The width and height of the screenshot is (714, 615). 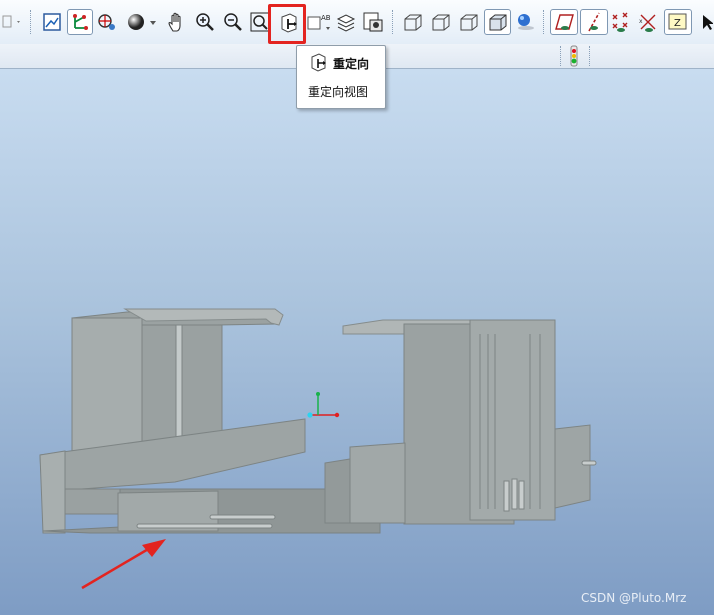 What do you see at coordinates (441, 22) in the screenshot?
I see `hidden-line-icon` at bounding box center [441, 22].